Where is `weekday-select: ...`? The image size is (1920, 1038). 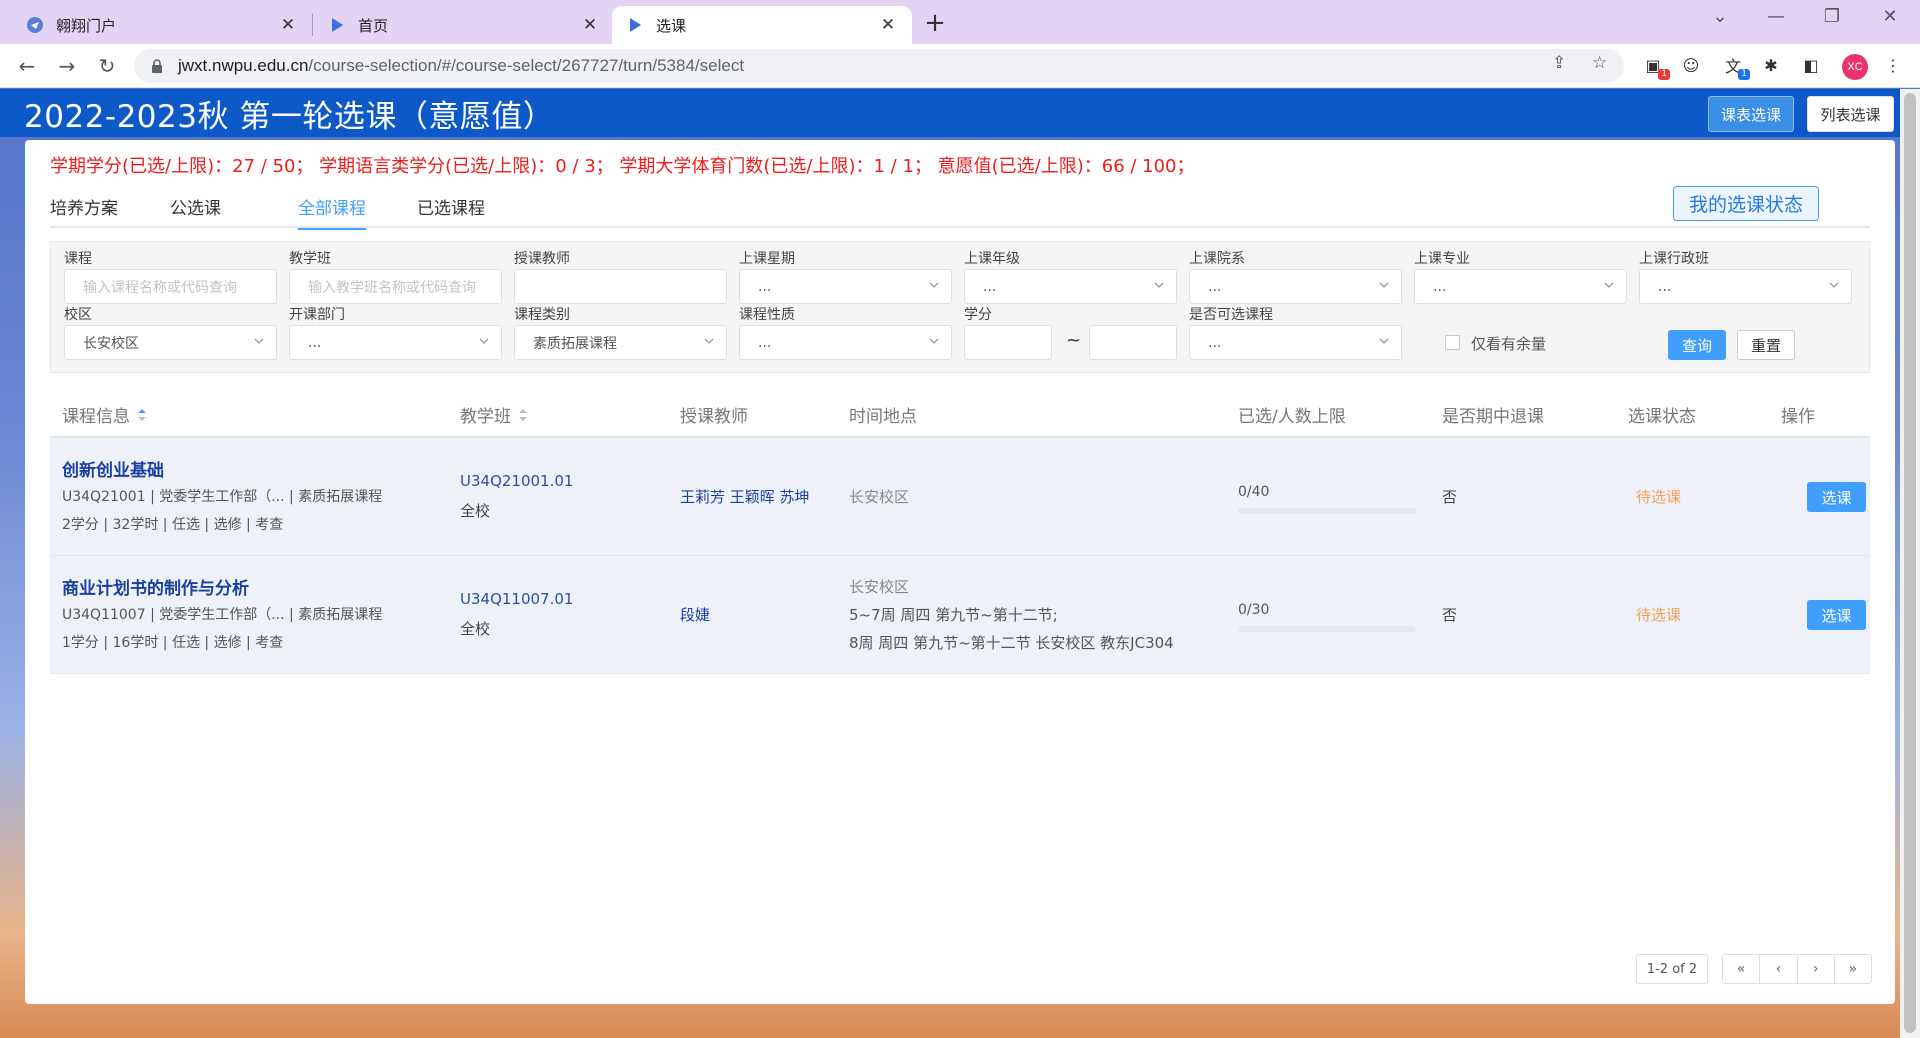
weekday-select: ... is located at coordinates (845, 286).